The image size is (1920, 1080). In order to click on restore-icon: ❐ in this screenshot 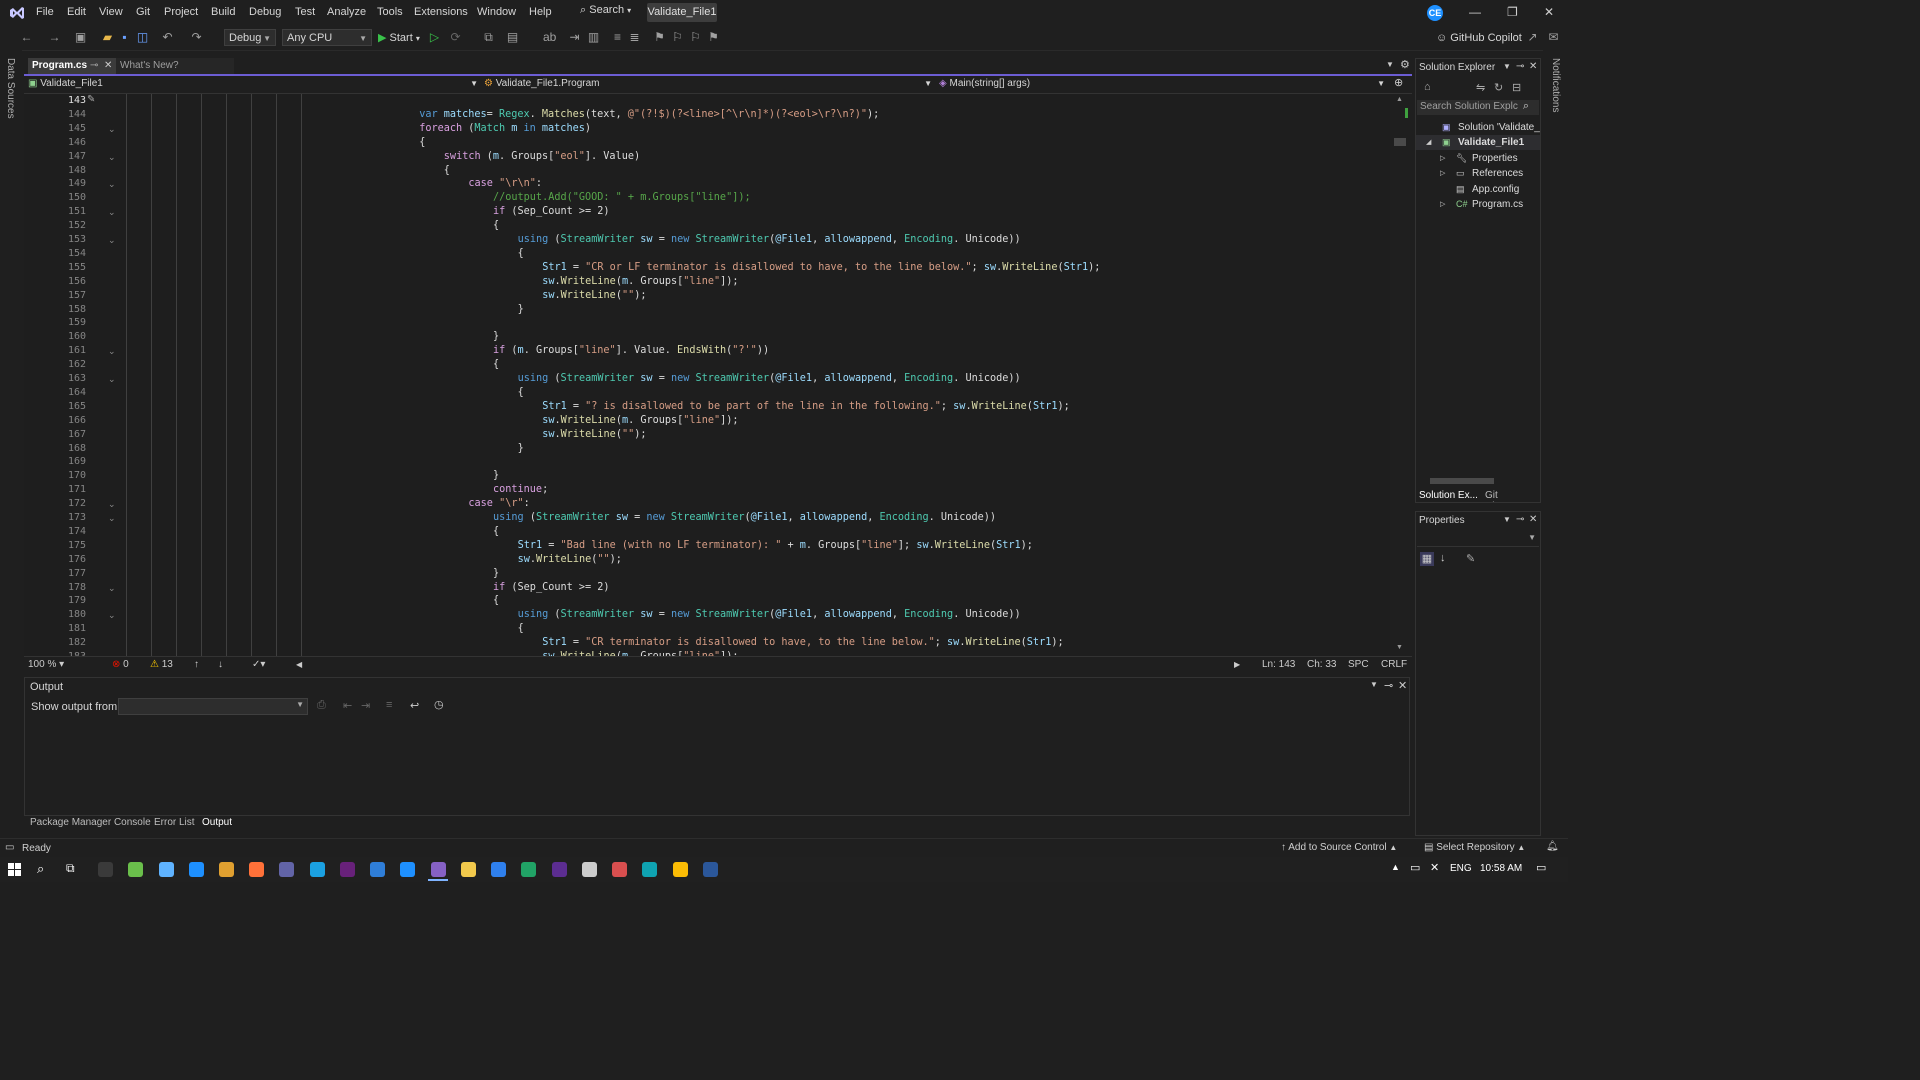, I will do `click(1512, 12)`.